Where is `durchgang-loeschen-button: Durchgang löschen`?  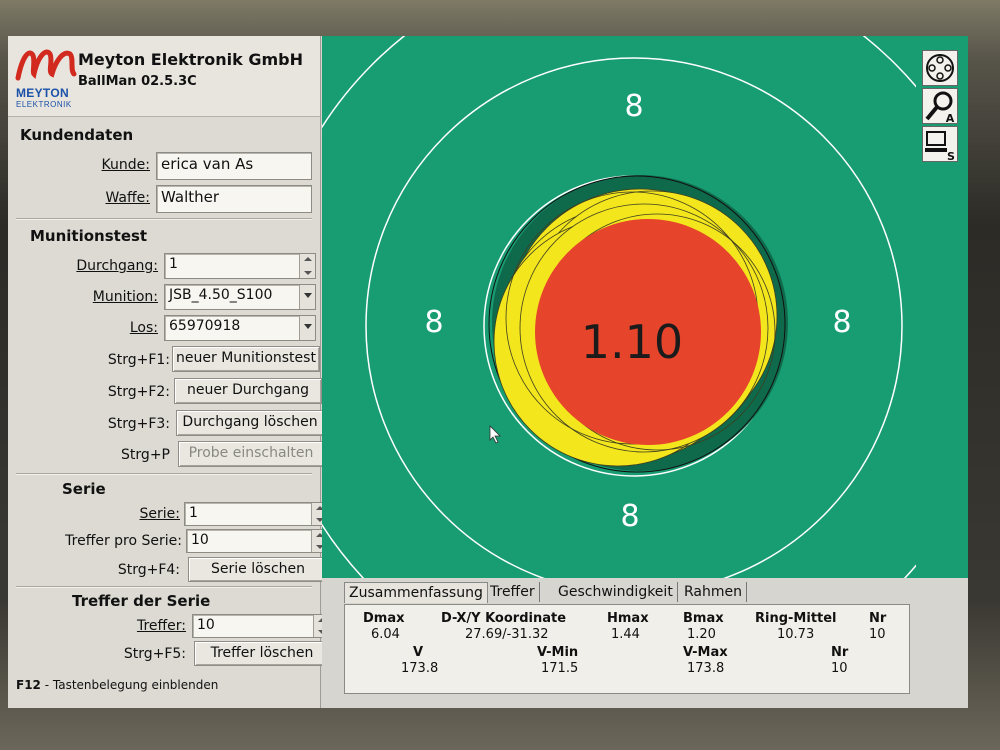
durchgang-loeschen-button: Durchgang löschen is located at coordinates (250, 423).